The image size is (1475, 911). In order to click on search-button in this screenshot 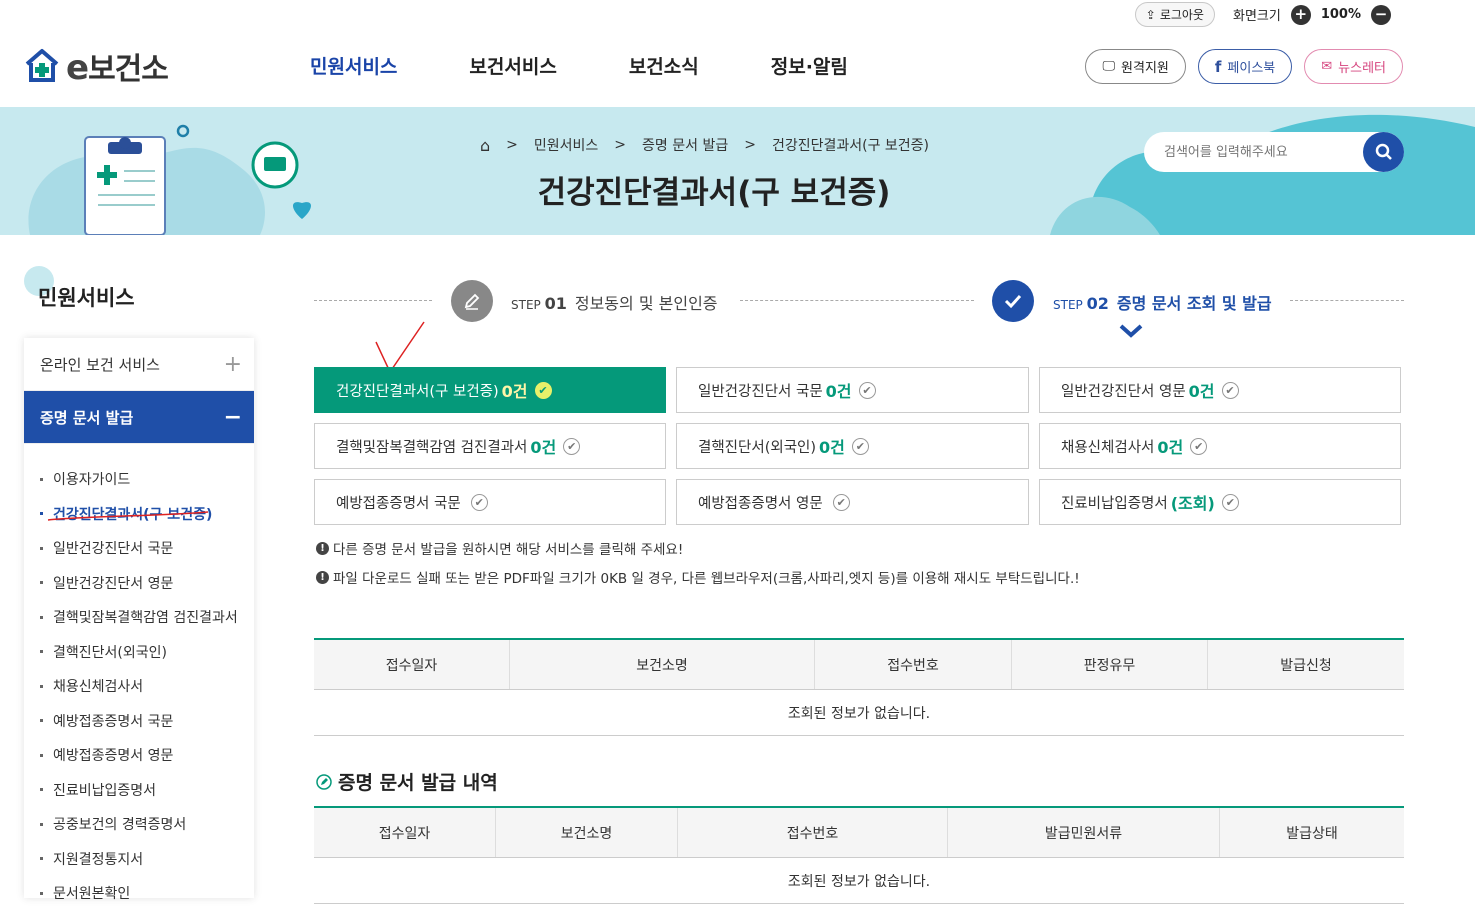, I will do `click(1383, 152)`.